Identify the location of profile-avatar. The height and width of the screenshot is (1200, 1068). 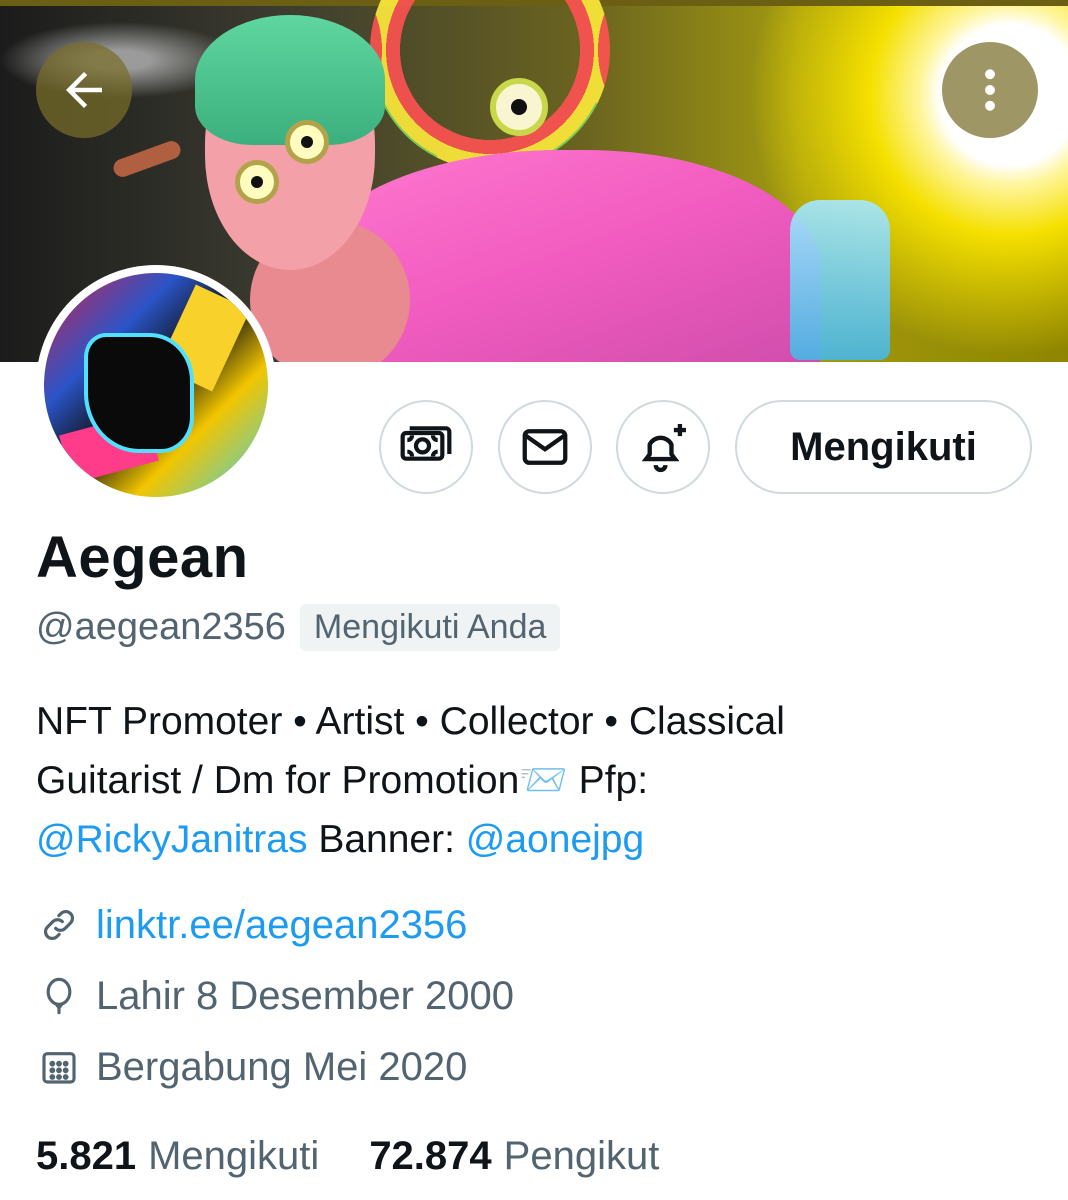
(156, 385).